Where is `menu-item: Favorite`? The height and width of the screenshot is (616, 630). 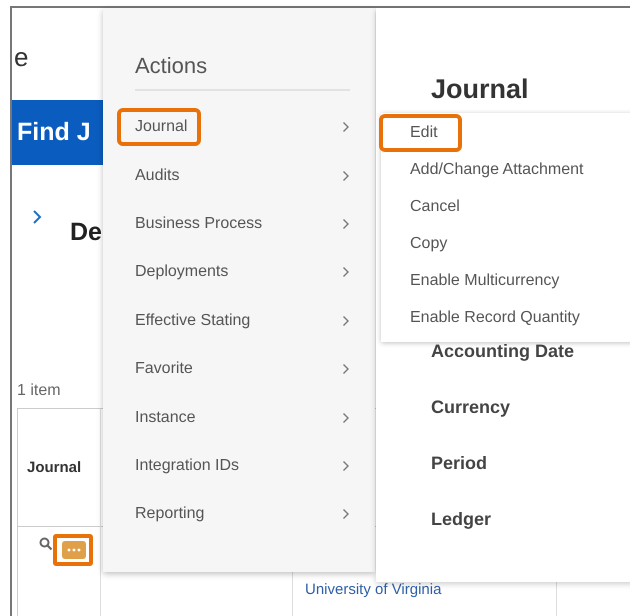
menu-item: Favorite is located at coordinates (168, 369).